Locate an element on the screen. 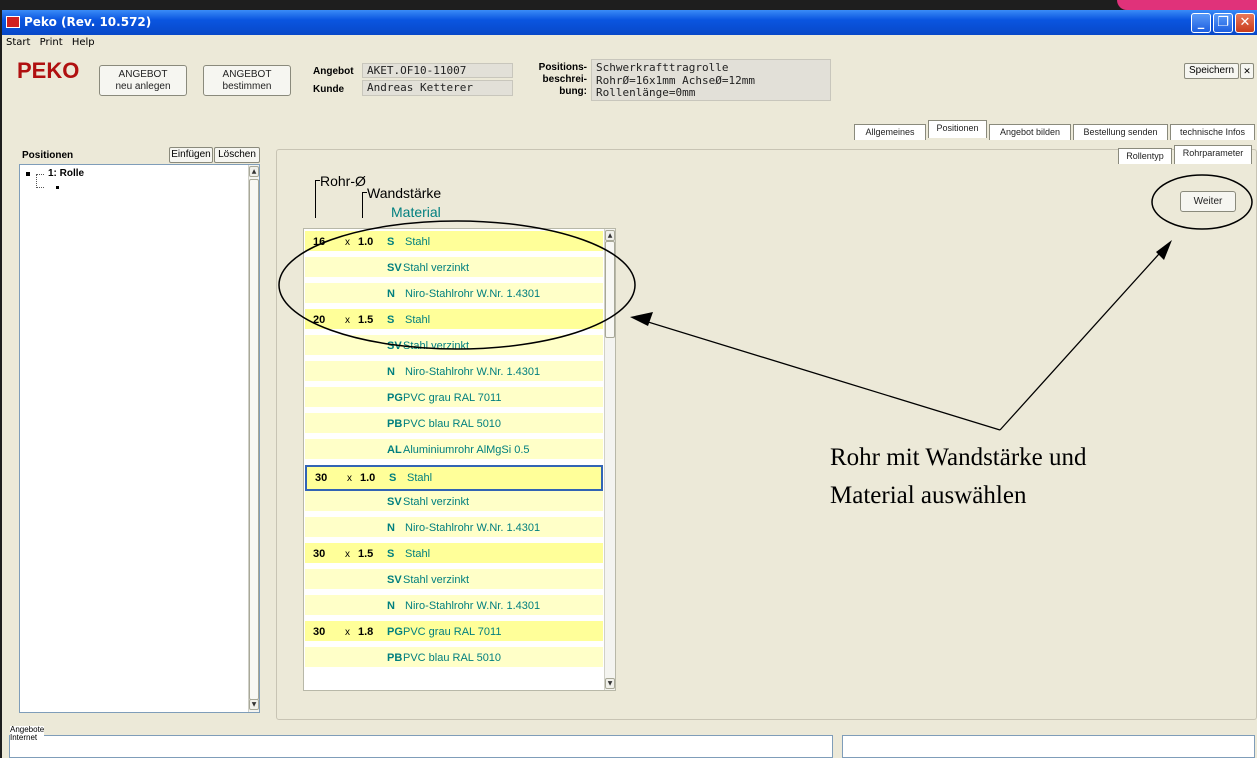 This screenshot has width=1257, height=758. highlight-ellipse-weiter is located at coordinates (1202, 202).